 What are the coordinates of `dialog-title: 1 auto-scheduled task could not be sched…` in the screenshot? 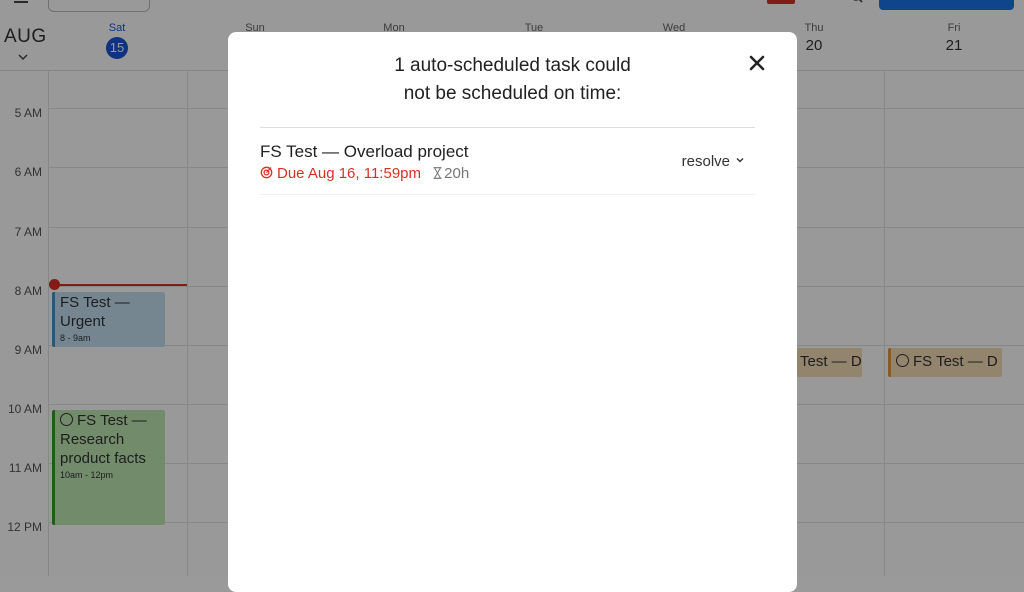 It's located at (512, 80).